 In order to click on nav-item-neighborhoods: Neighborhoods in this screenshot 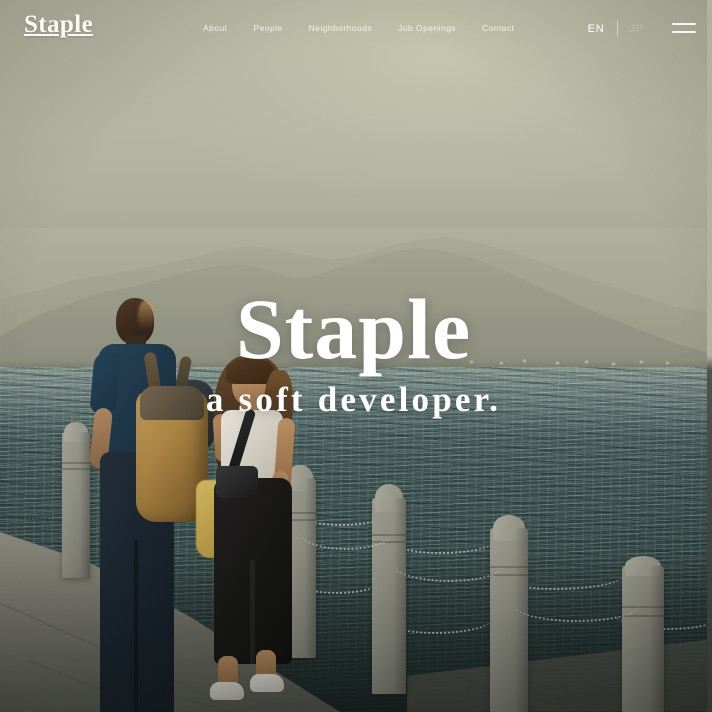, I will do `click(341, 28)`.